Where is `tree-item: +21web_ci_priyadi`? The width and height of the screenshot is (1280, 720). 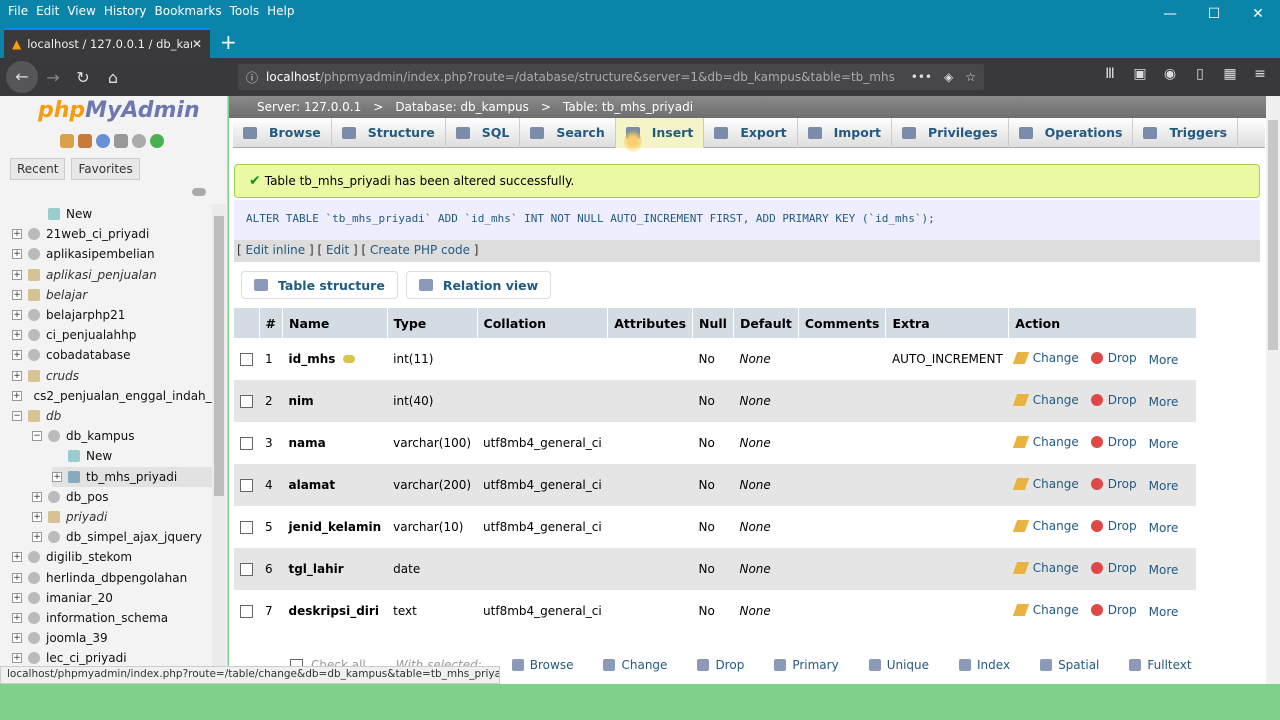
tree-item: +21web_ci_priyadi is located at coordinates (112, 234).